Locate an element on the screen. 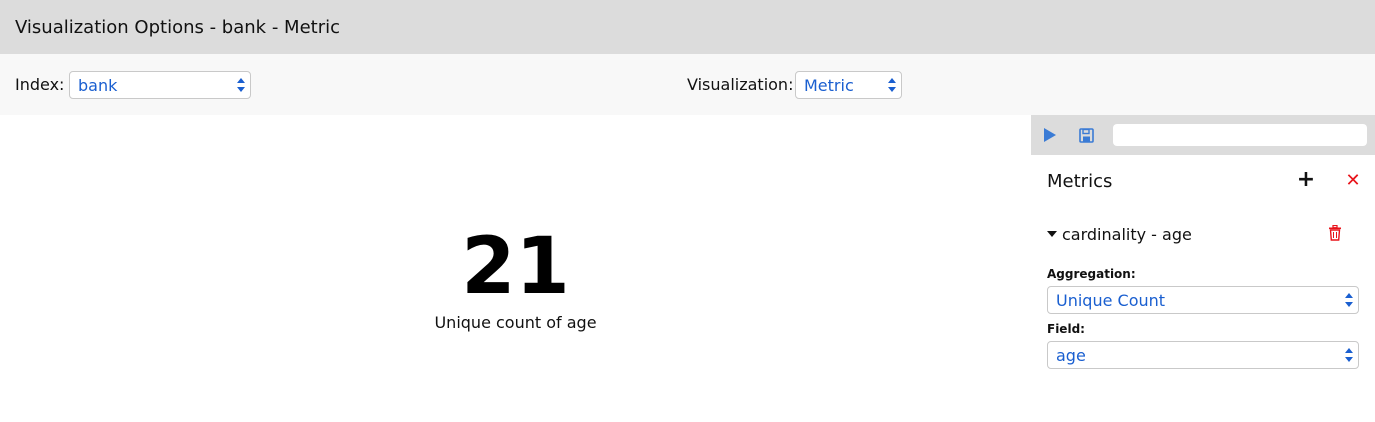  aggregation-title: cardinality - age is located at coordinates (1127, 234).